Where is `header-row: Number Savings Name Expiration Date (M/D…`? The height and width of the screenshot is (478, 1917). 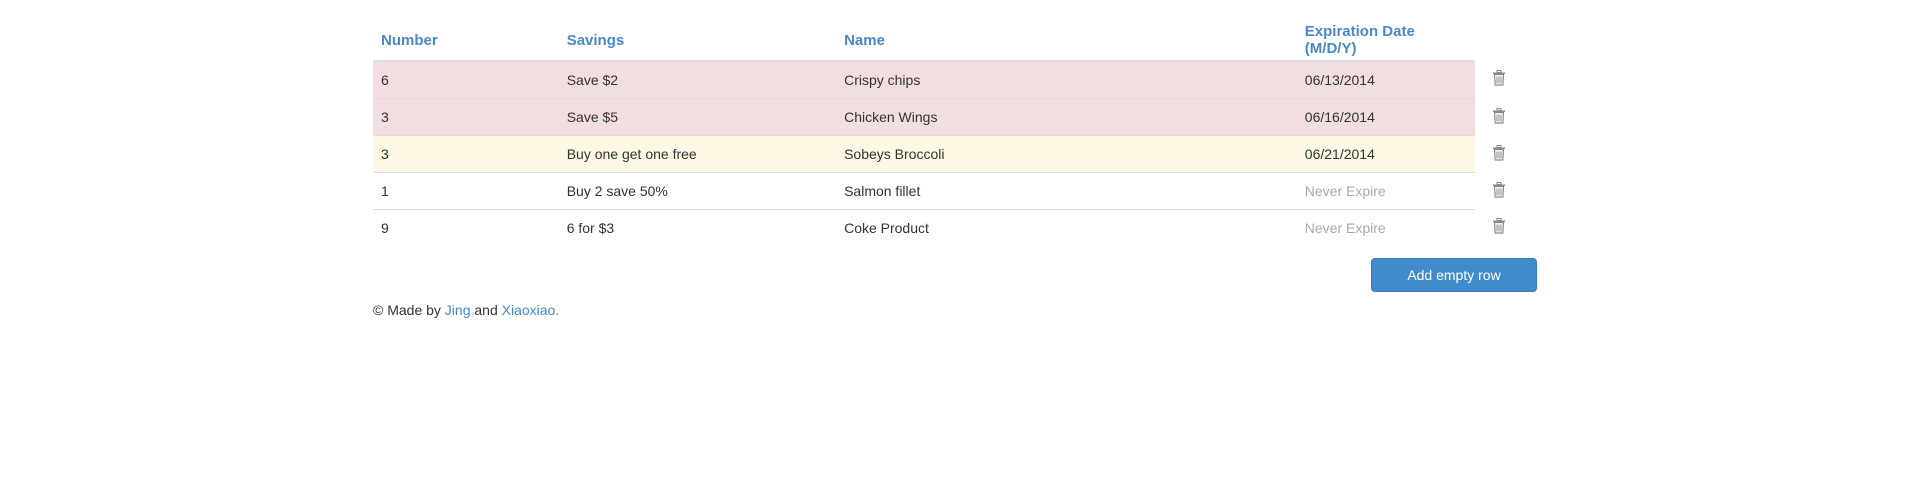 header-row: Number Savings Name Expiration Date (M/D… is located at coordinates (948, 41).